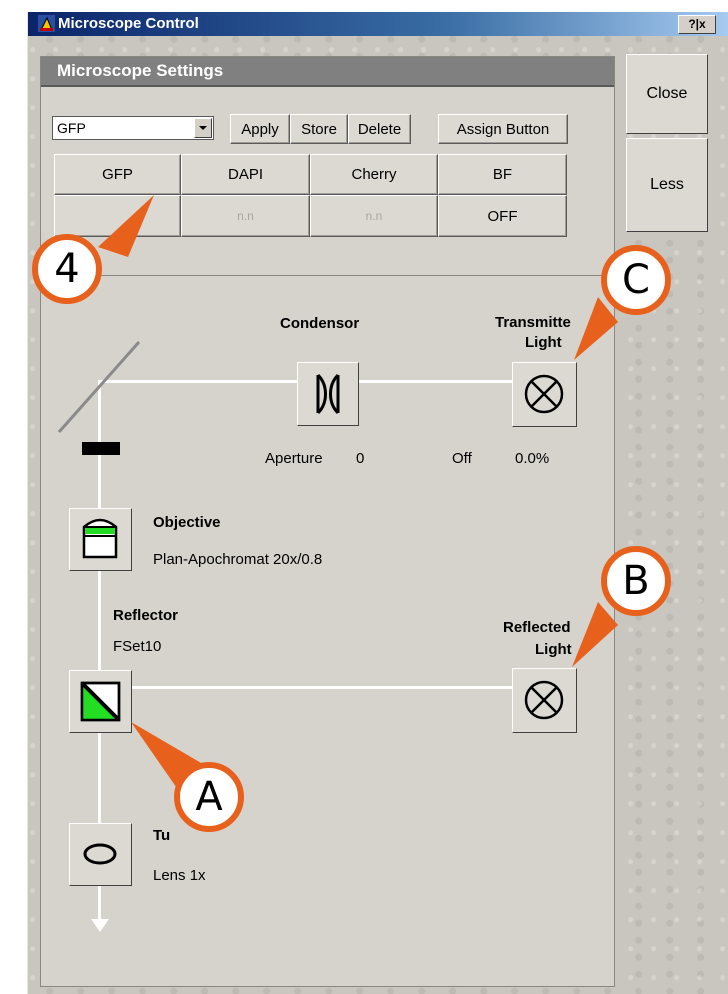  What do you see at coordinates (374, 216) in the screenshot?
I see `preset-nn-button-2: n.n` at bounding box center [374, 216].